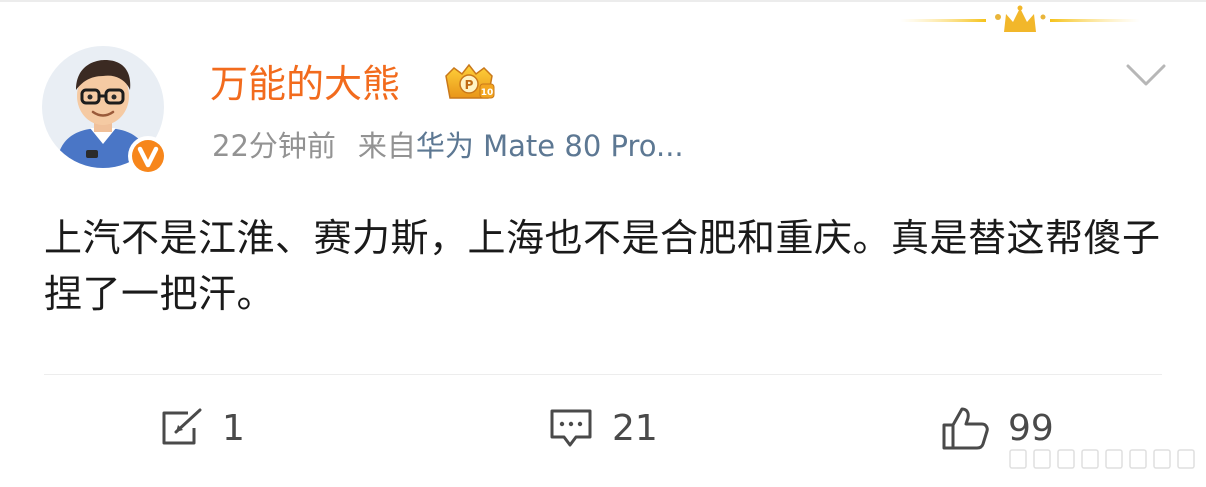 This screenshot has height=487, width=1206. Describe the element at coordinates (603, 428) in the screenshot. I see `comment-button: 21` at that location.